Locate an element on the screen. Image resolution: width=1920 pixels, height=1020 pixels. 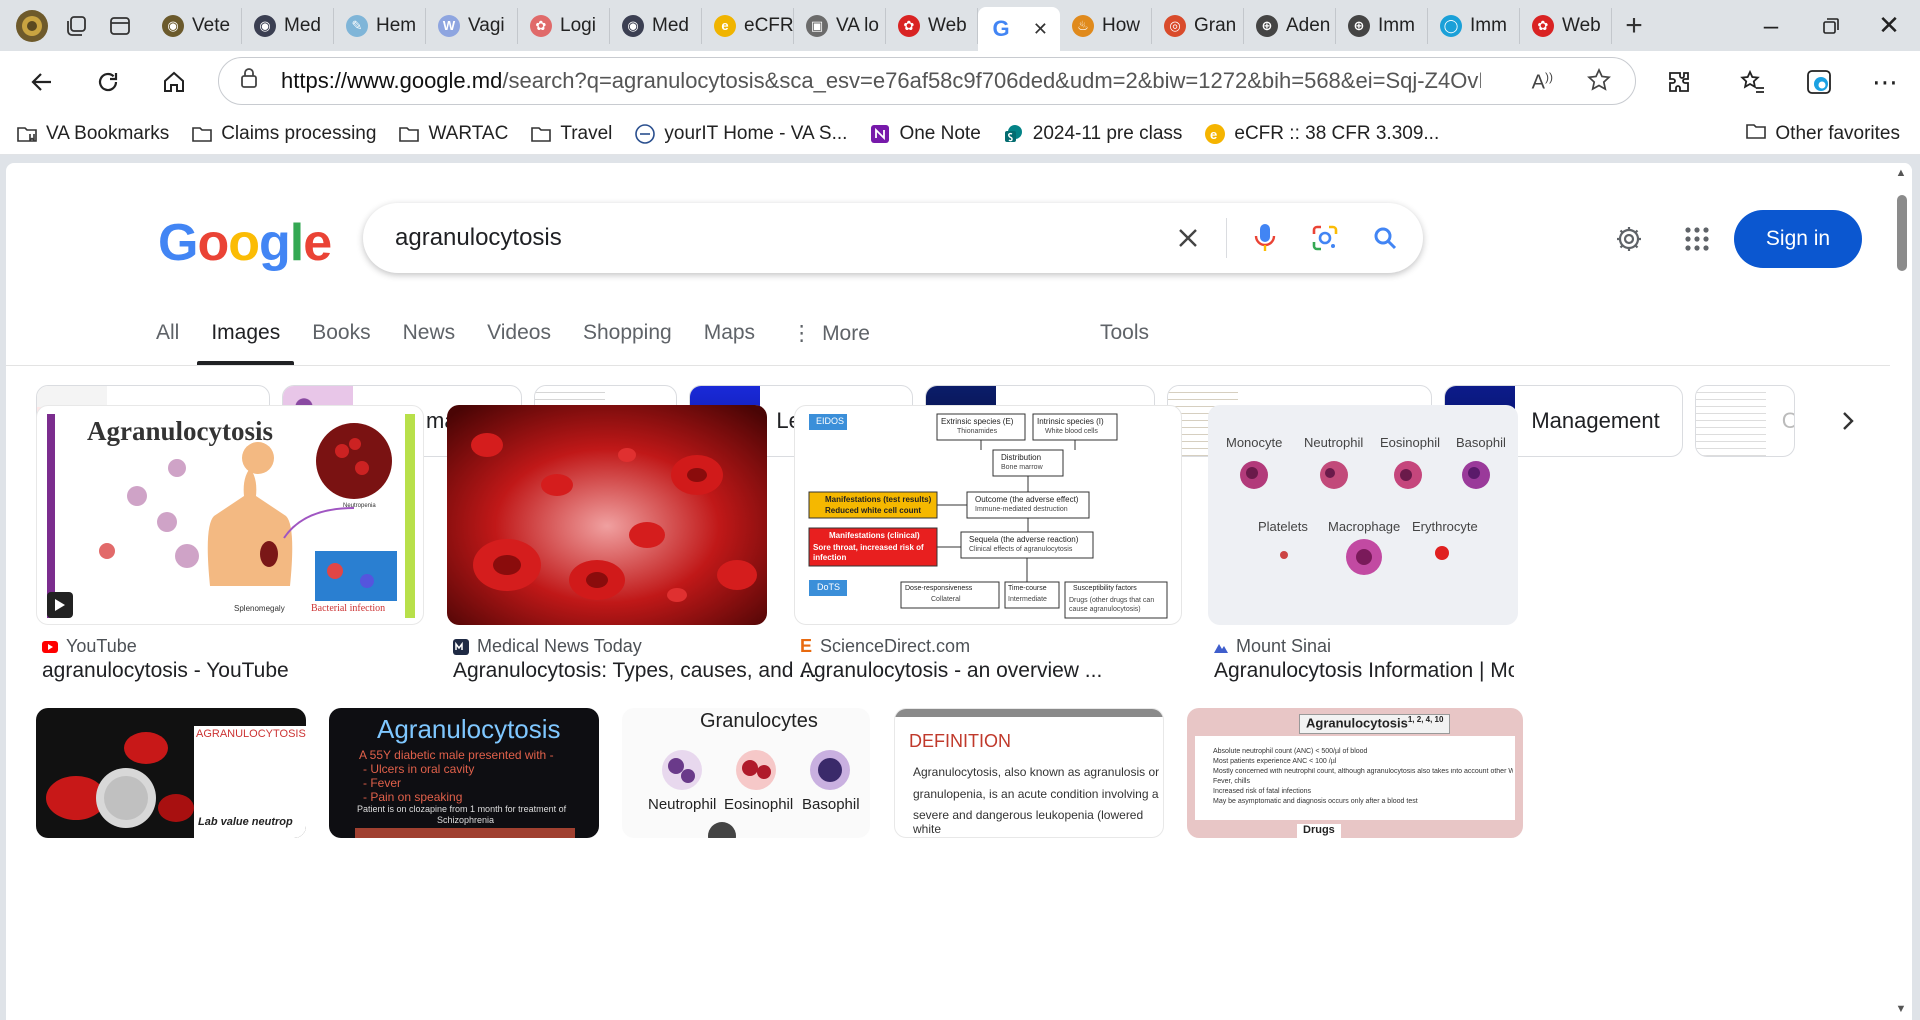
tab-more: ⋮ More is located at coordinates (830, 339).